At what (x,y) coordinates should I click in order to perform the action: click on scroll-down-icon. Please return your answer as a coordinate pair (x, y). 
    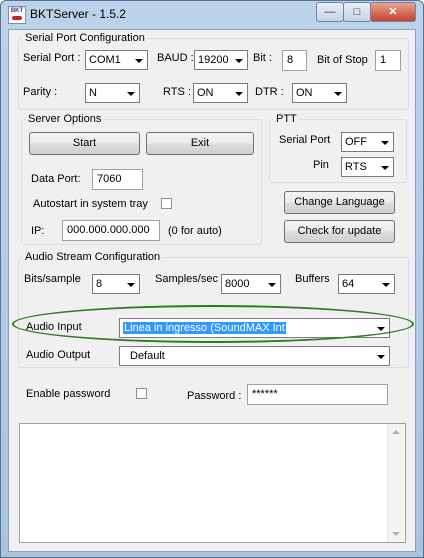
    Looking at the image, I should click on (396, 534).